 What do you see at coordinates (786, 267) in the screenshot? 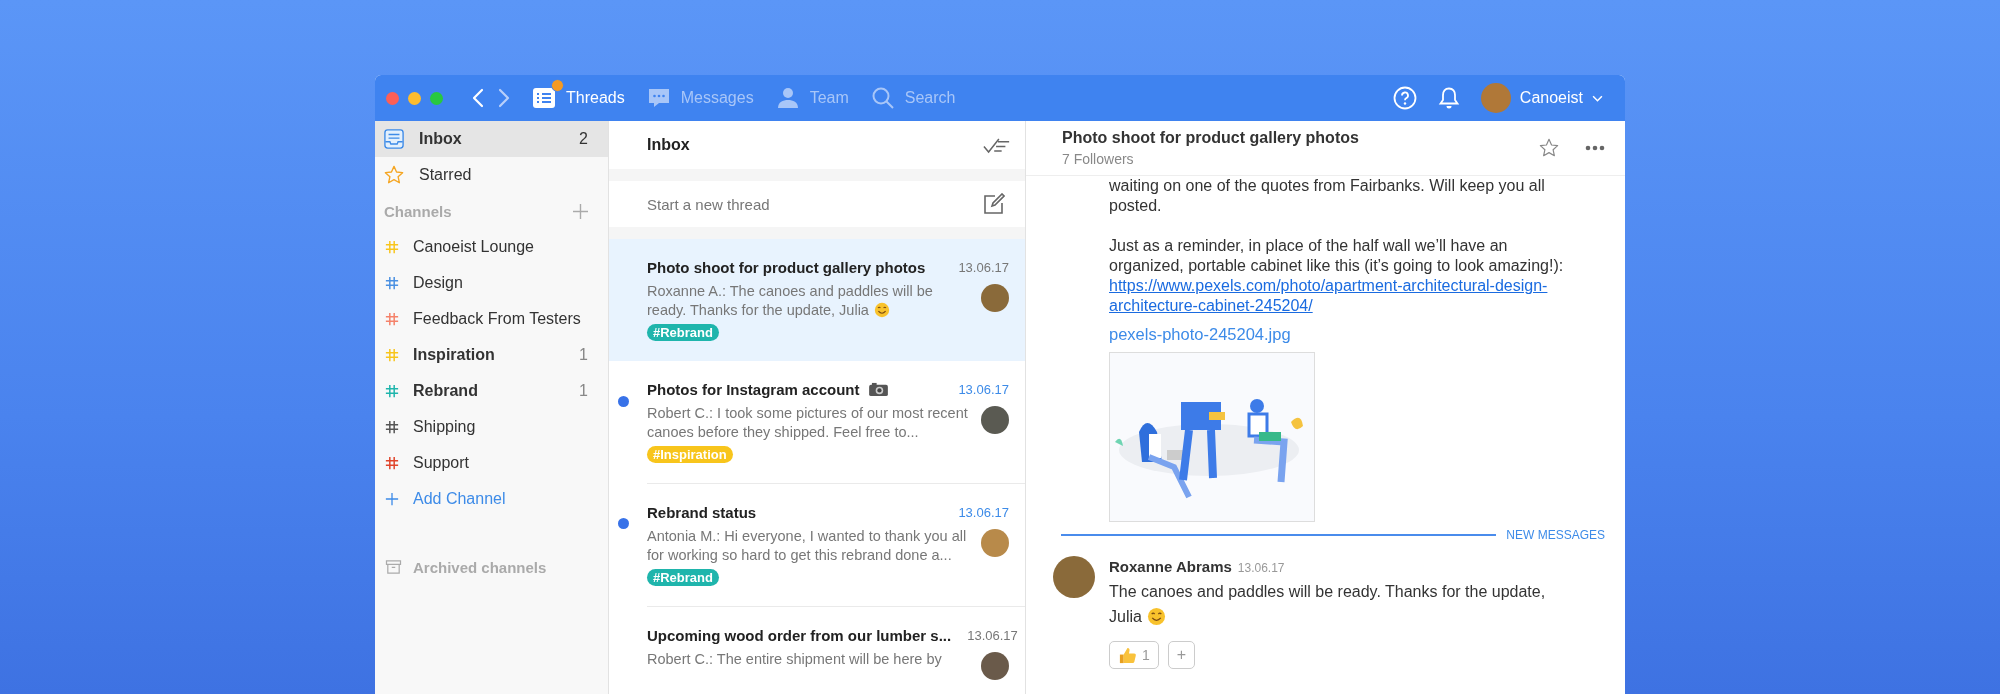
I see `thread-title: Photo shoot for product gallery photos` at bounding box center [786, 267].